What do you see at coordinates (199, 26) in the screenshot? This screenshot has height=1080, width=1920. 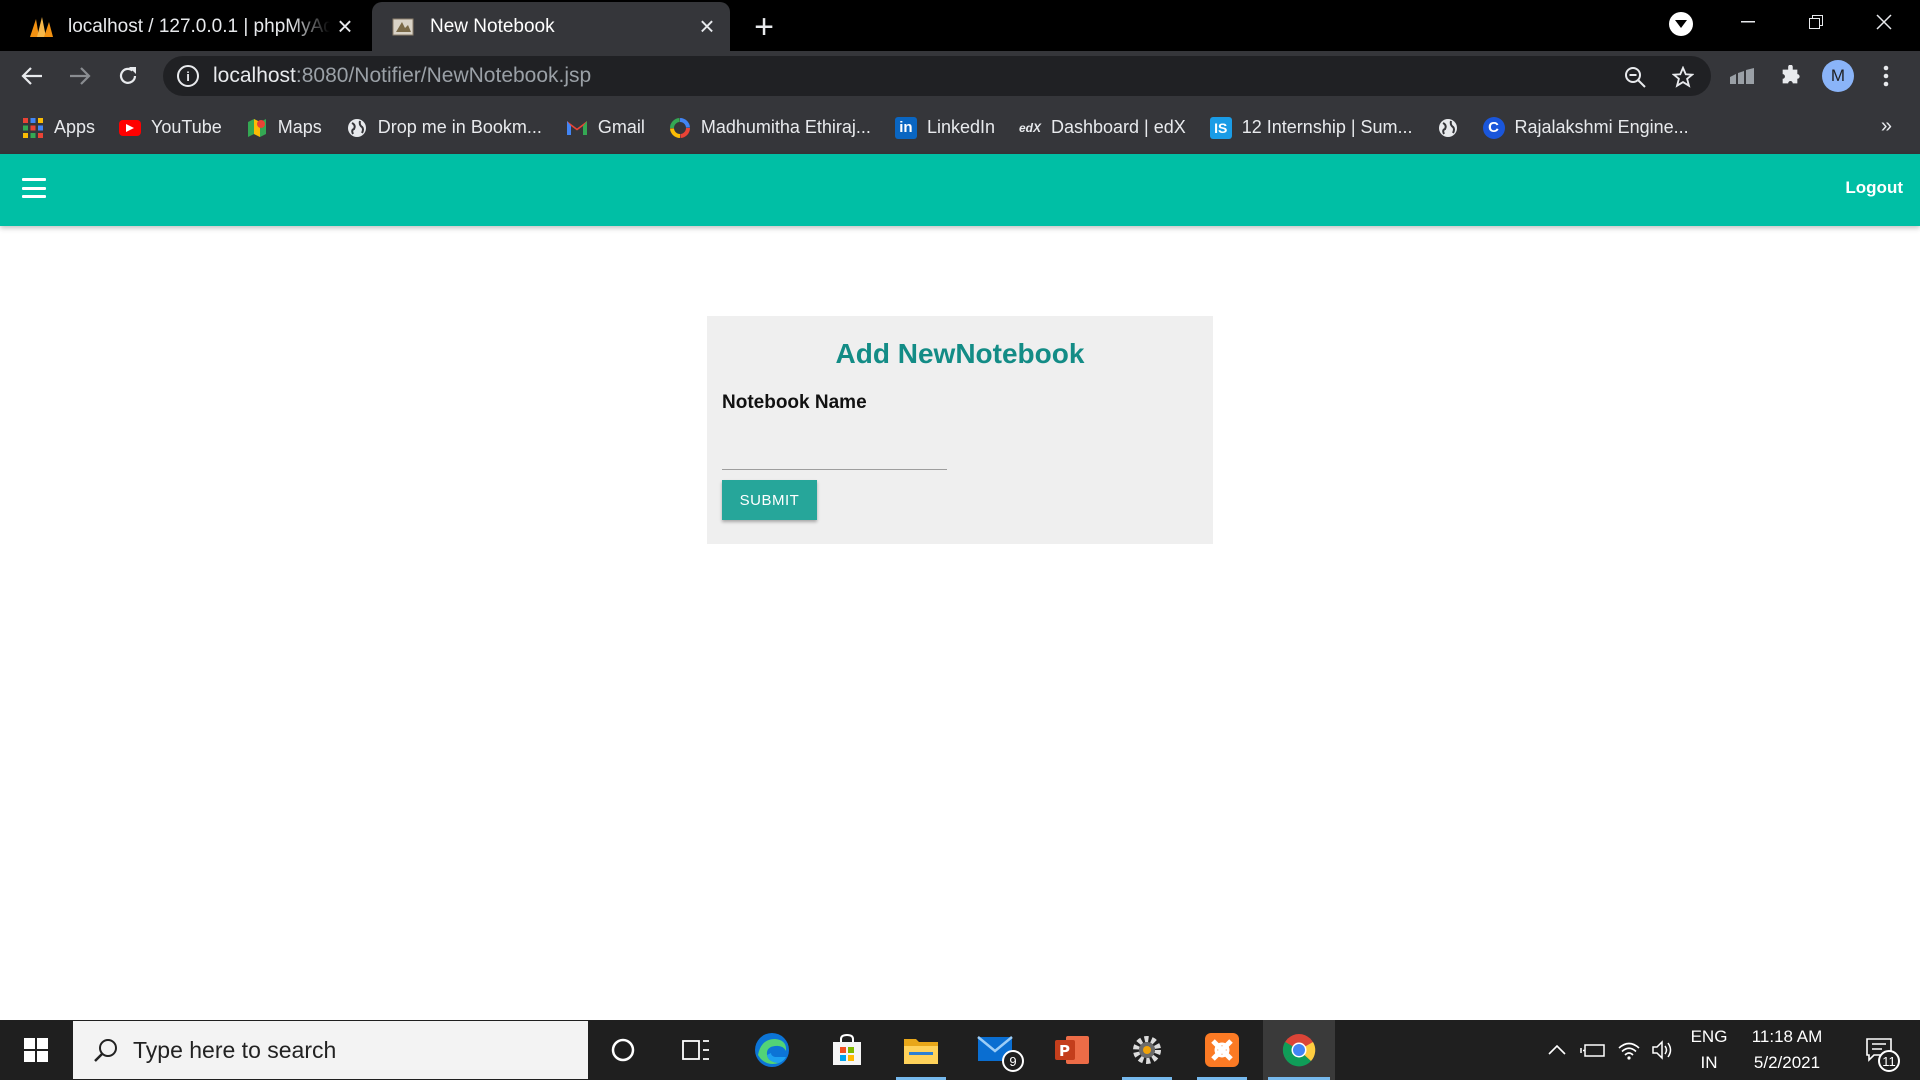 I see `tab-title: localhost / 127.0.0.1 | phpMyAdmin` at bounding box center [199, 26].